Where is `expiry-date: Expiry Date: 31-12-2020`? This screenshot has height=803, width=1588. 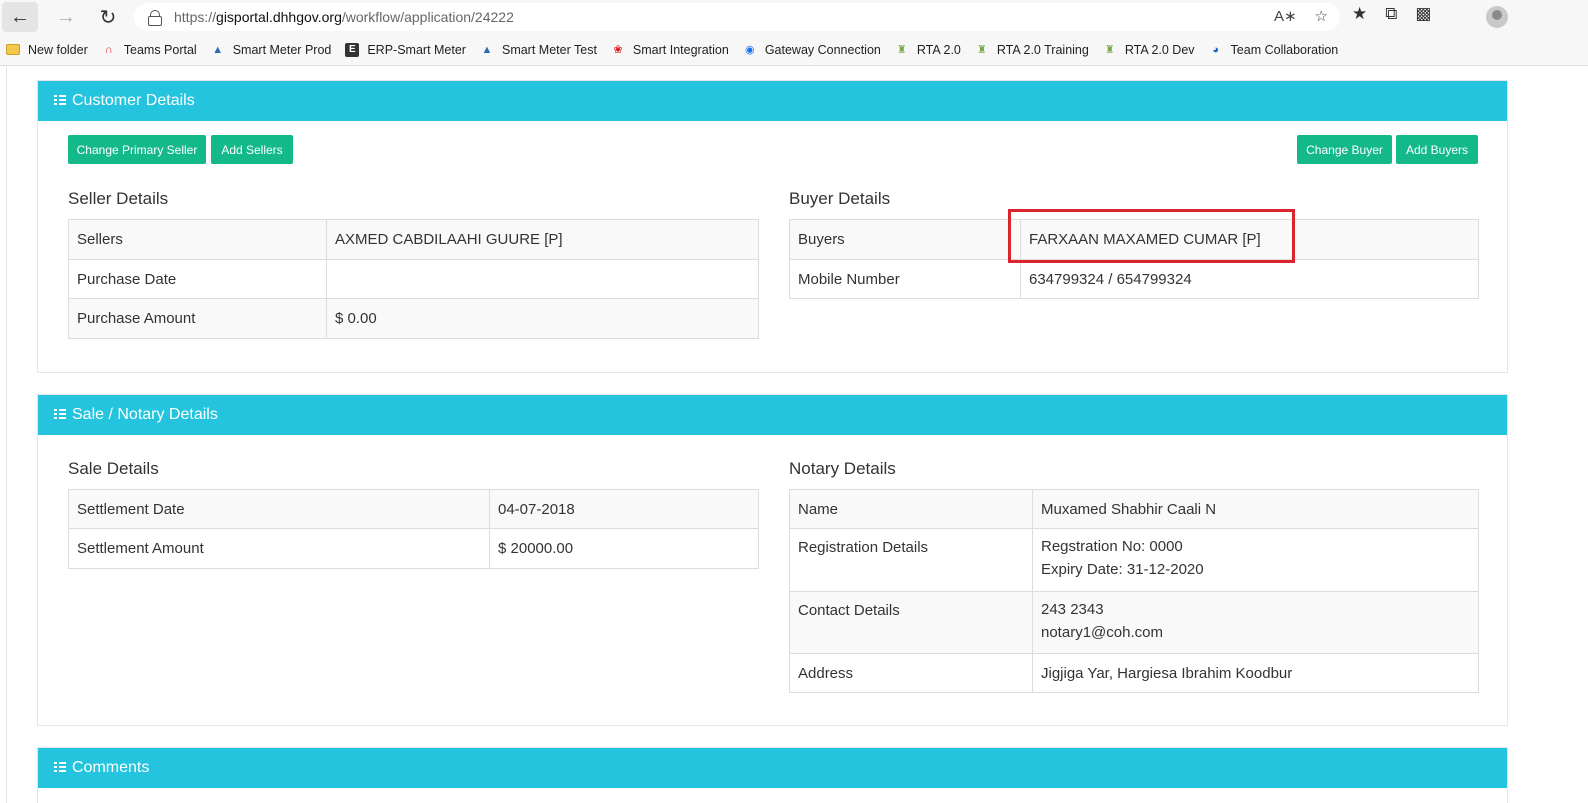 expiry-date: Expiry Date: 31-12-2020 is located at coordinates (1122, 569).